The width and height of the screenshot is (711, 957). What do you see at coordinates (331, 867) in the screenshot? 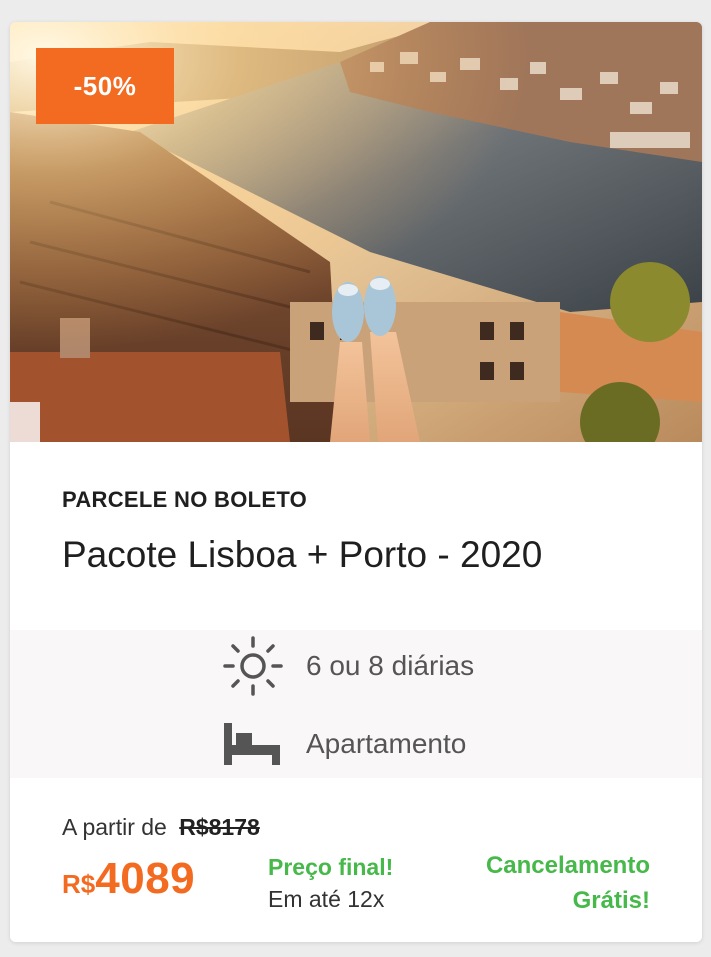
I see `final-price-label: Preço final!` at bounding box center [331, 867].